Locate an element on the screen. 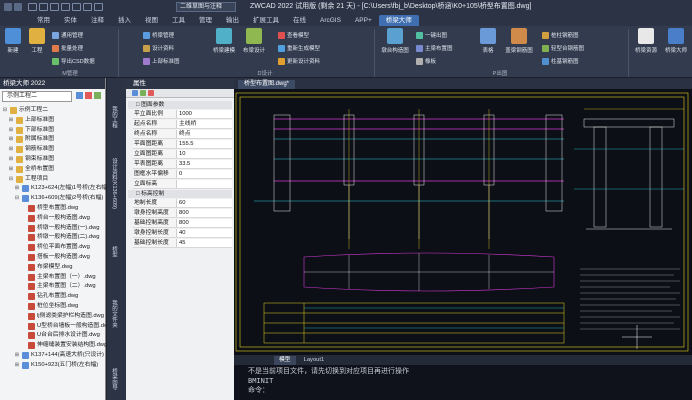 The width and height of the screenshot is (692, 400). category-icon is located at coordinates (143, 93).